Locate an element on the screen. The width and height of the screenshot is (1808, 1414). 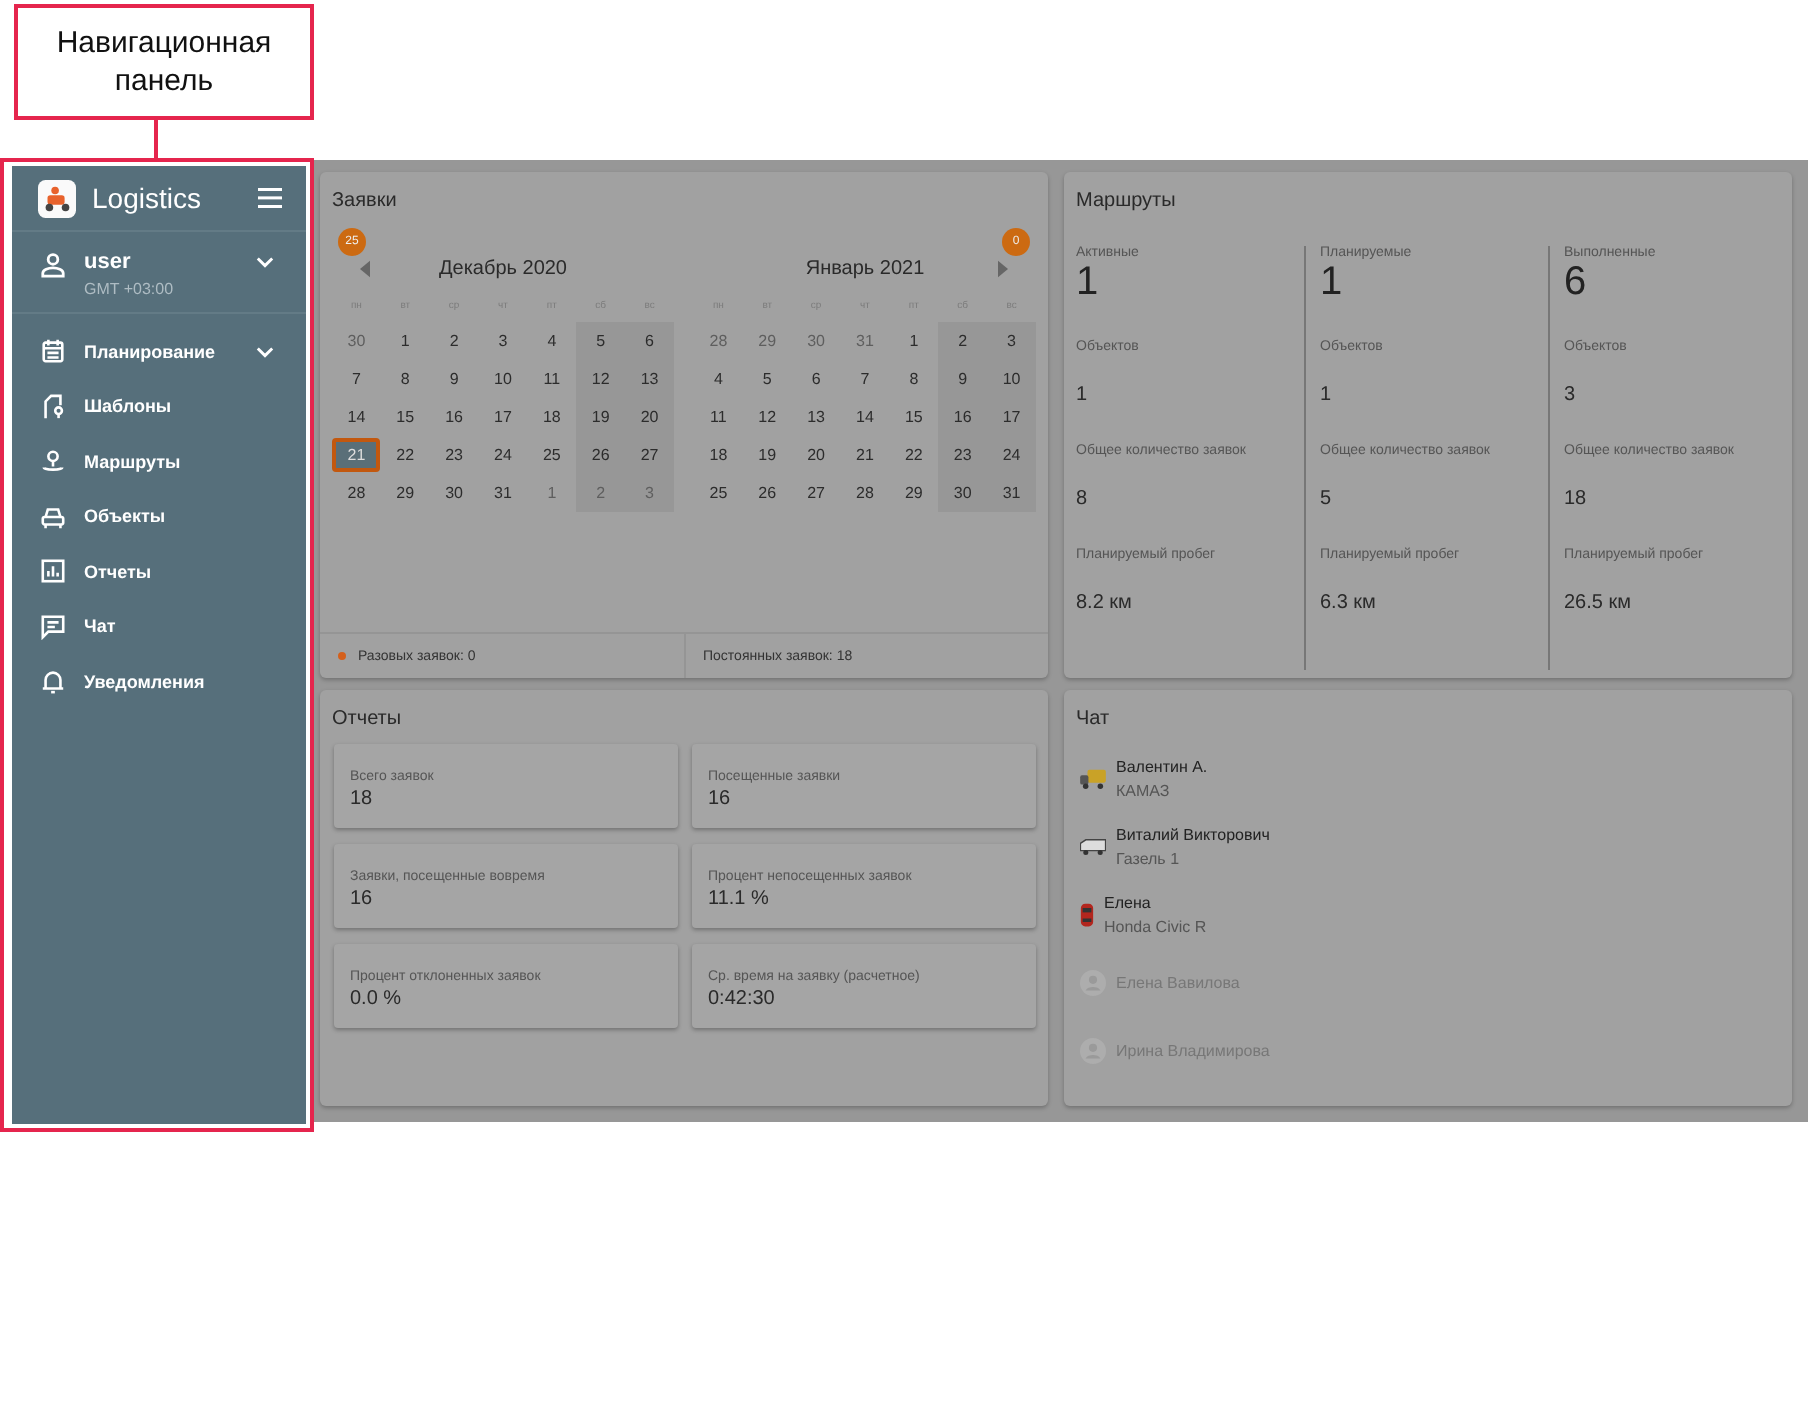
calendar-day: 5 is located at coordinates (767, 379).